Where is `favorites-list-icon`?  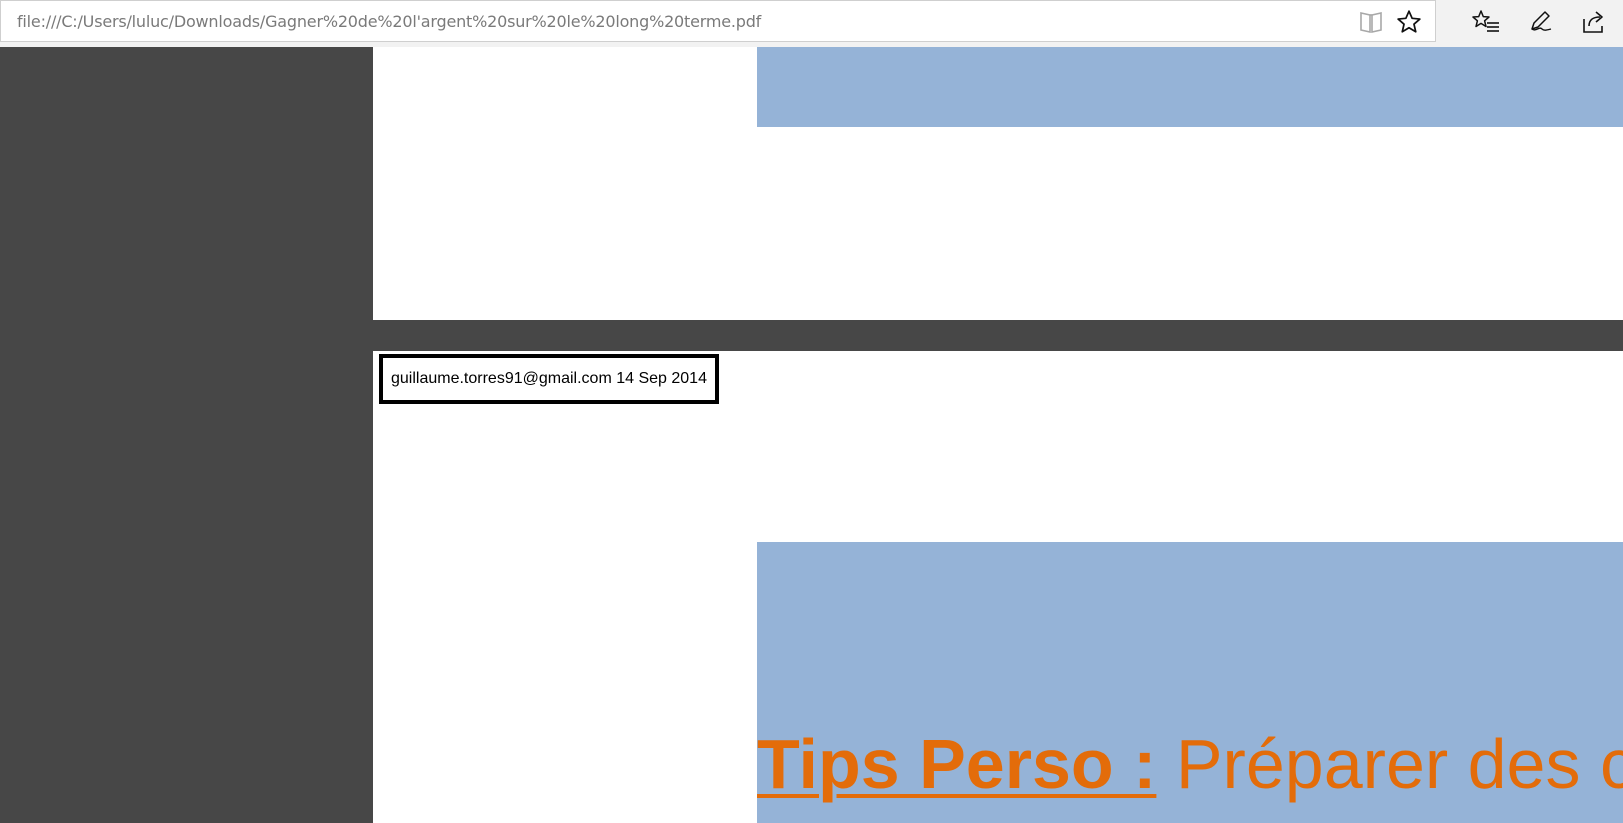
favorites-list-icon is located at coordinates (1486, 22).